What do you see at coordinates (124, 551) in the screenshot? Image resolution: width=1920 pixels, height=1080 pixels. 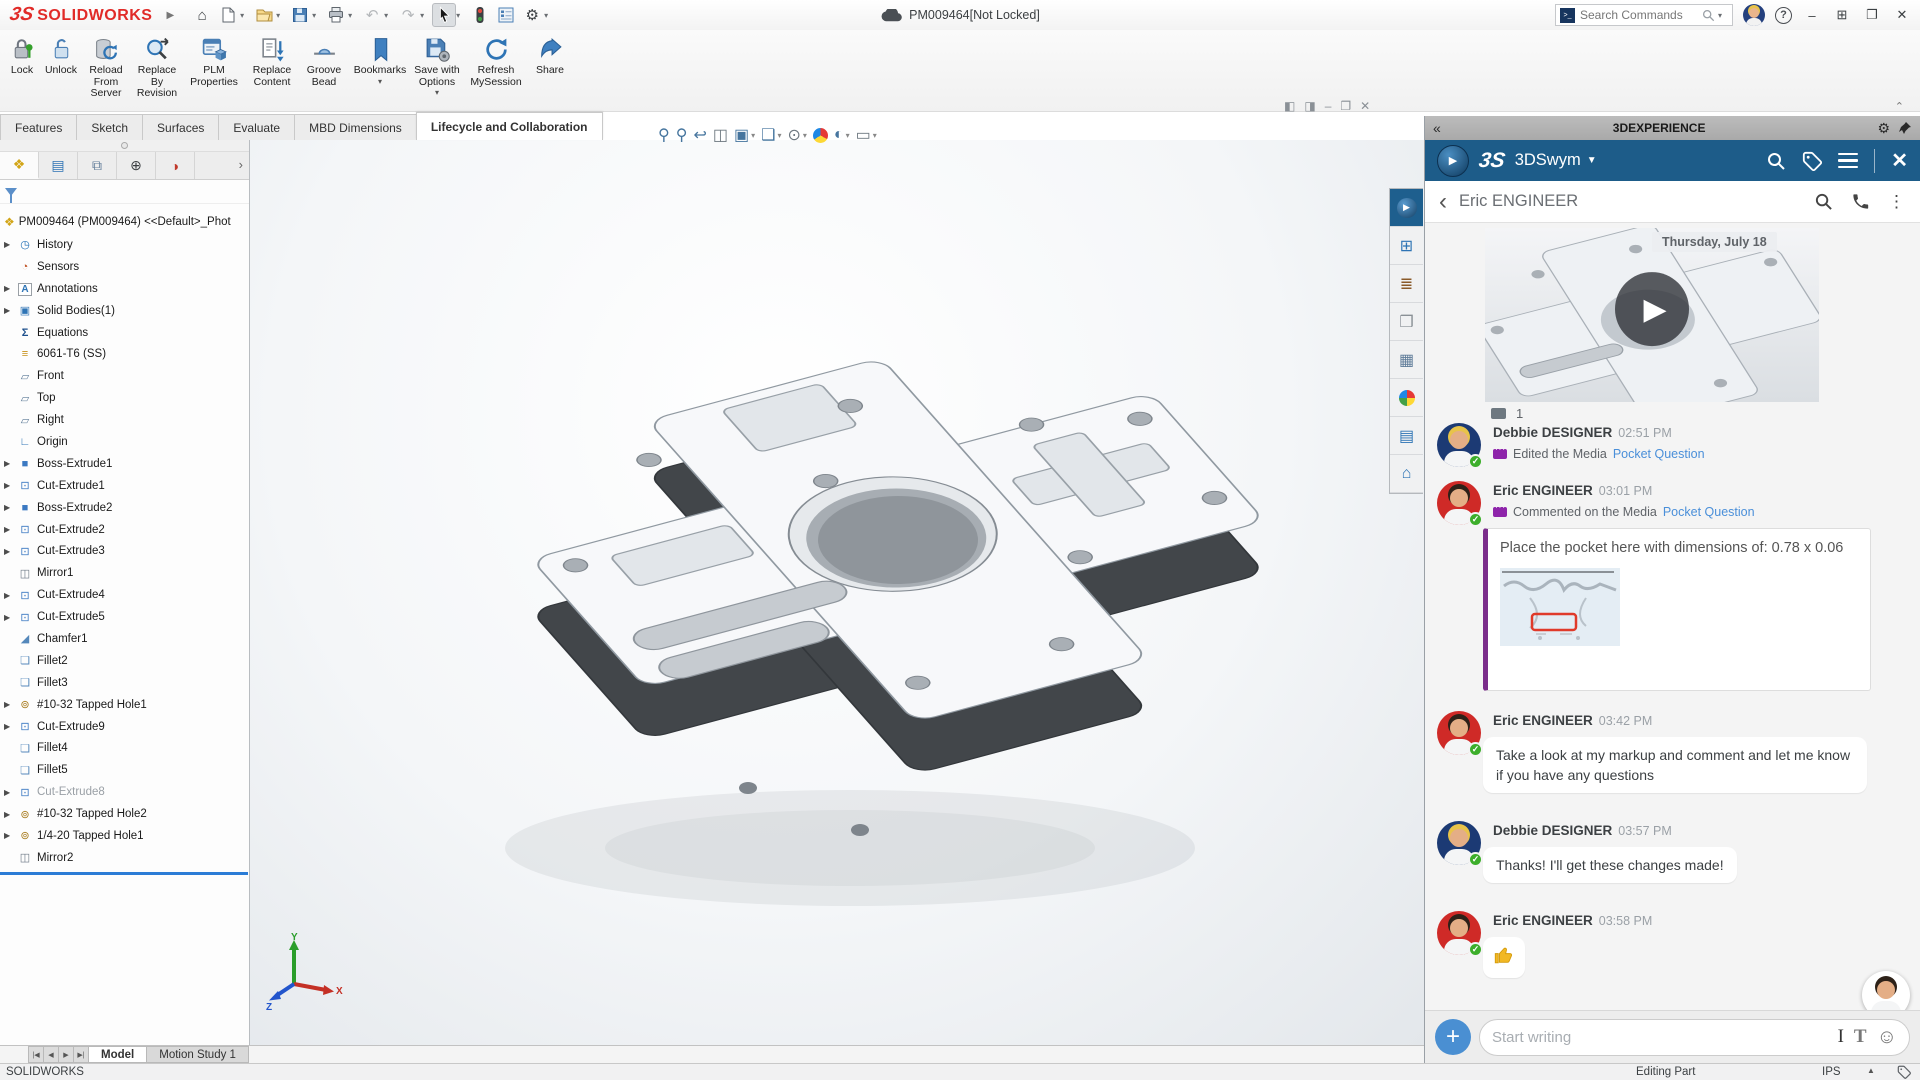 I see `tree-item: ▶ Cut-Extrude3` at bounding box center [124, 551].